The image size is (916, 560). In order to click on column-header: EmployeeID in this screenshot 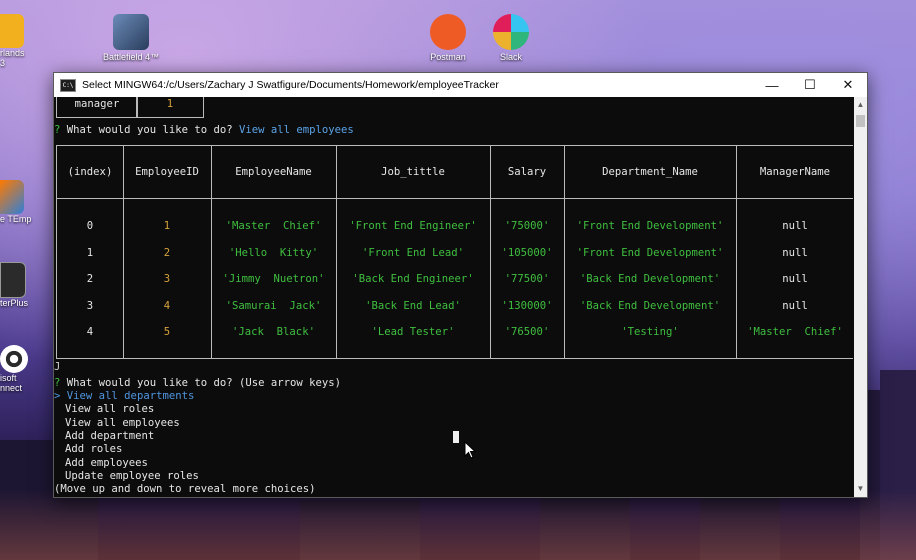, I will do `click(167, 172)`.